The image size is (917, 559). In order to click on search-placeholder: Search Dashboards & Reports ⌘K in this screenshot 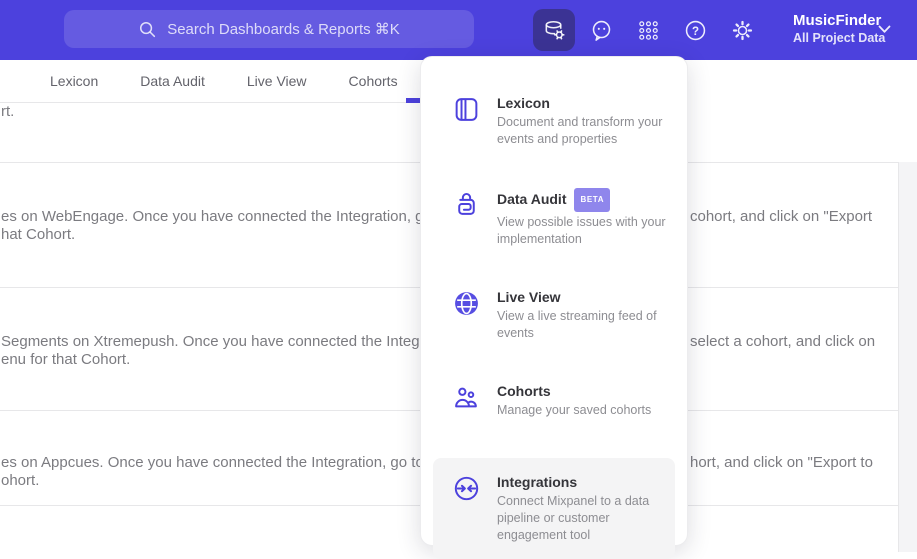, I will do `click(283, 29)`.